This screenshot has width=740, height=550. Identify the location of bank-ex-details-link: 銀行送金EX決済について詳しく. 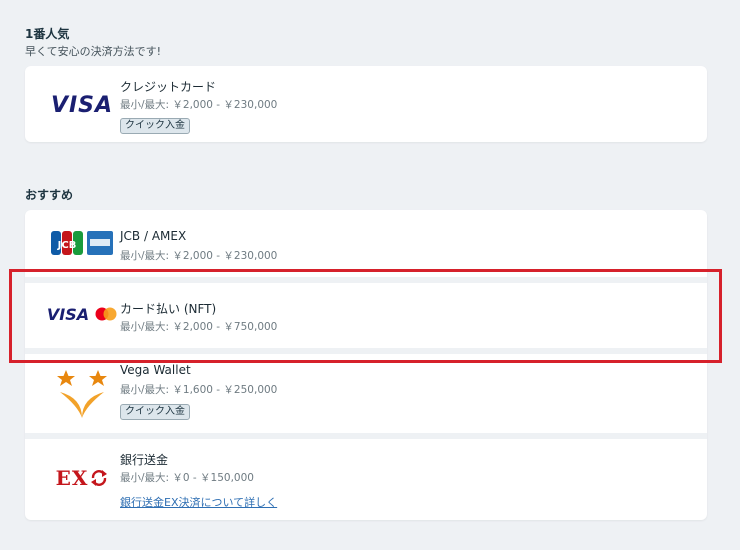
(198, 502).